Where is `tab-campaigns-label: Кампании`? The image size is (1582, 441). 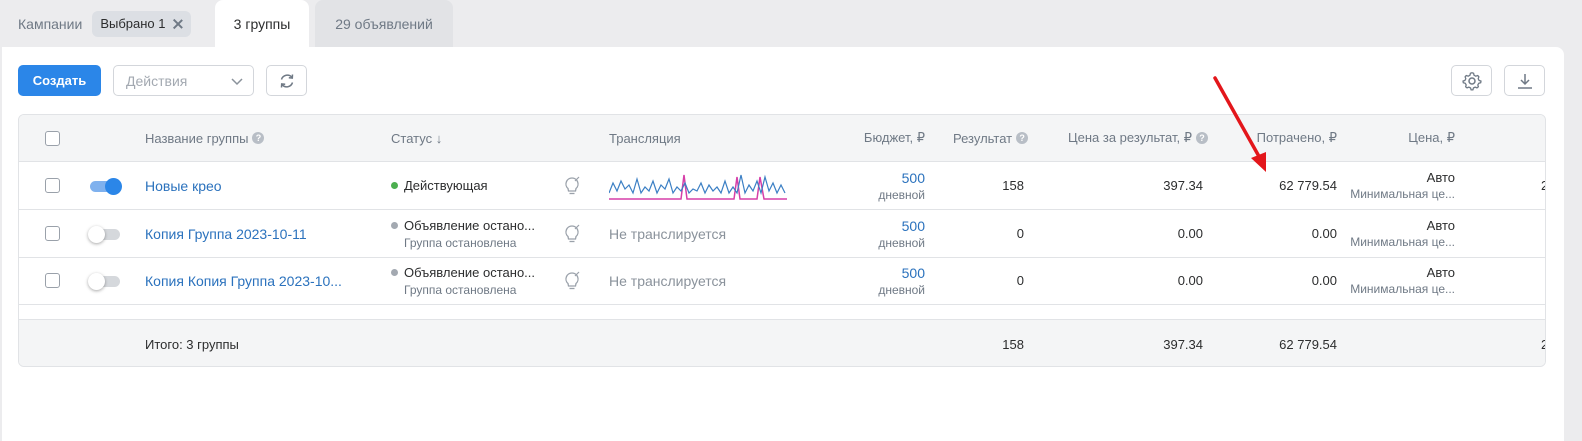 tab-campaigns-label: Кампании is located at coordinates (50, 23).